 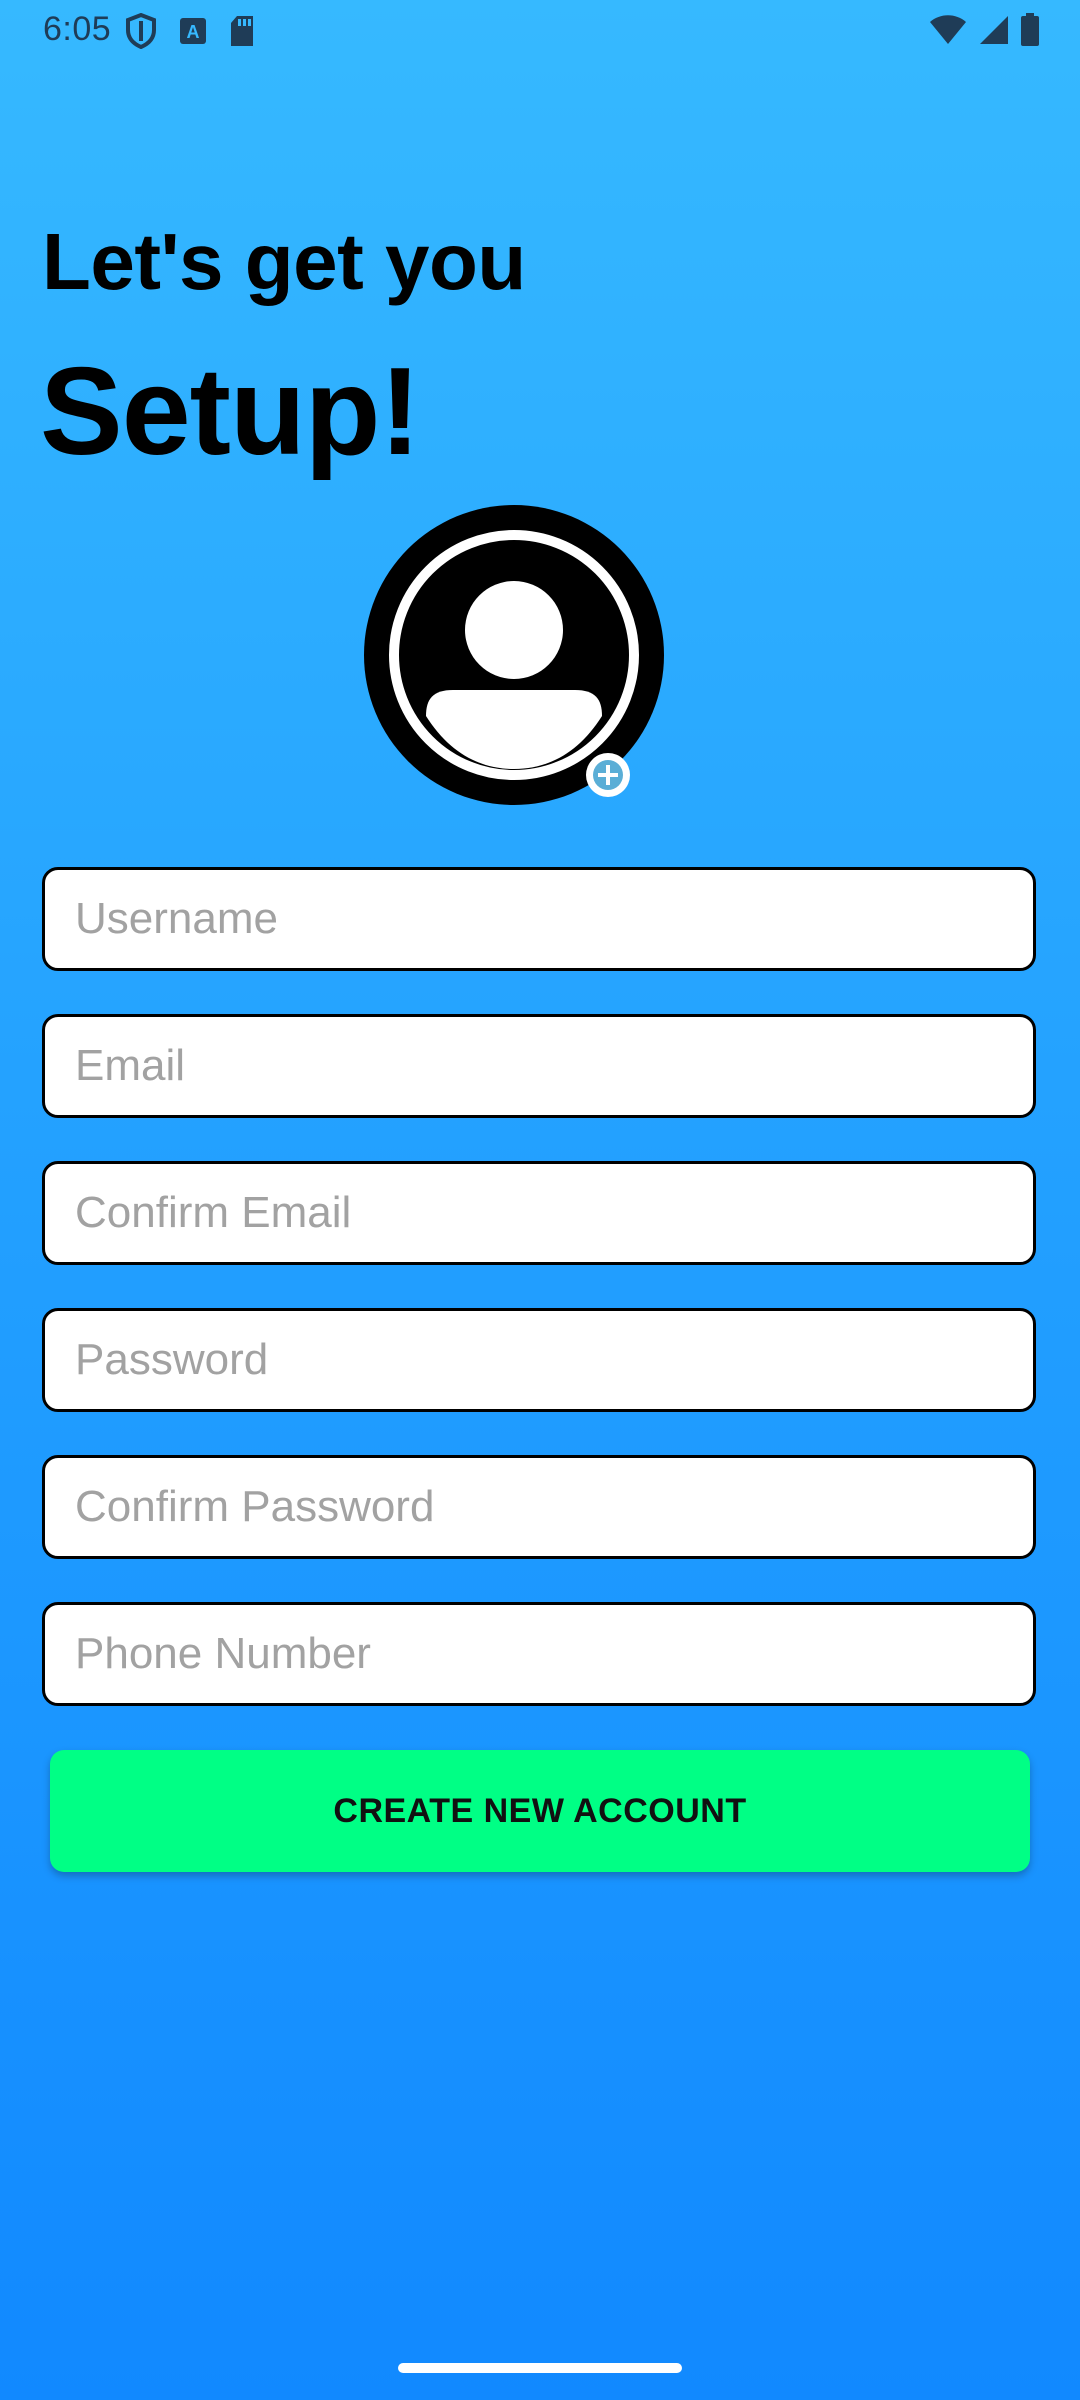 What do you see at coordinates (1030, 30) in the screenshot?
I see `battery-icon` at bounding box center [1030, 30].